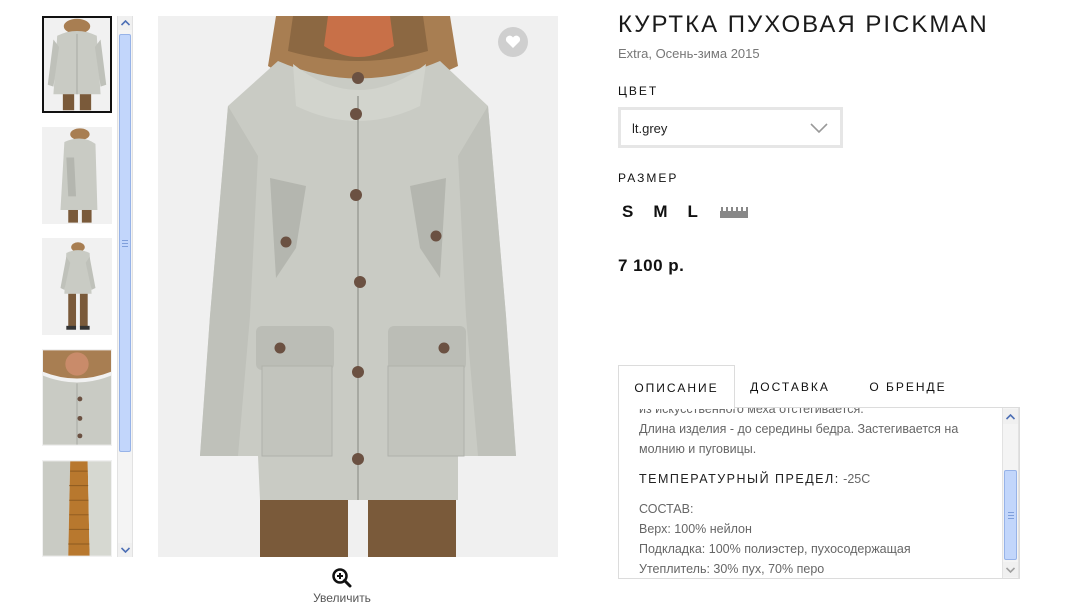 This screenshot has height=614, width=1073. I want to click on thumbnail-front-image, so click(77, 64).